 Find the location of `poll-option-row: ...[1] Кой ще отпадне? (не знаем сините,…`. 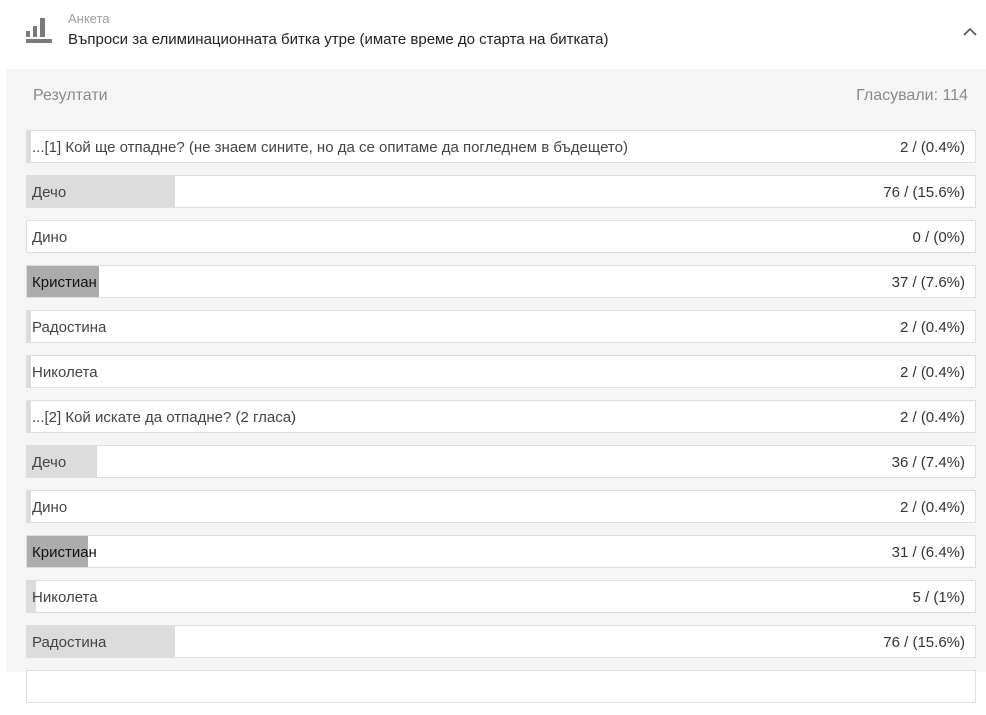

poll-option-row: ...[1] Кой ще отпадне? (не знаем сините,… is located at coordinates (501, 146).